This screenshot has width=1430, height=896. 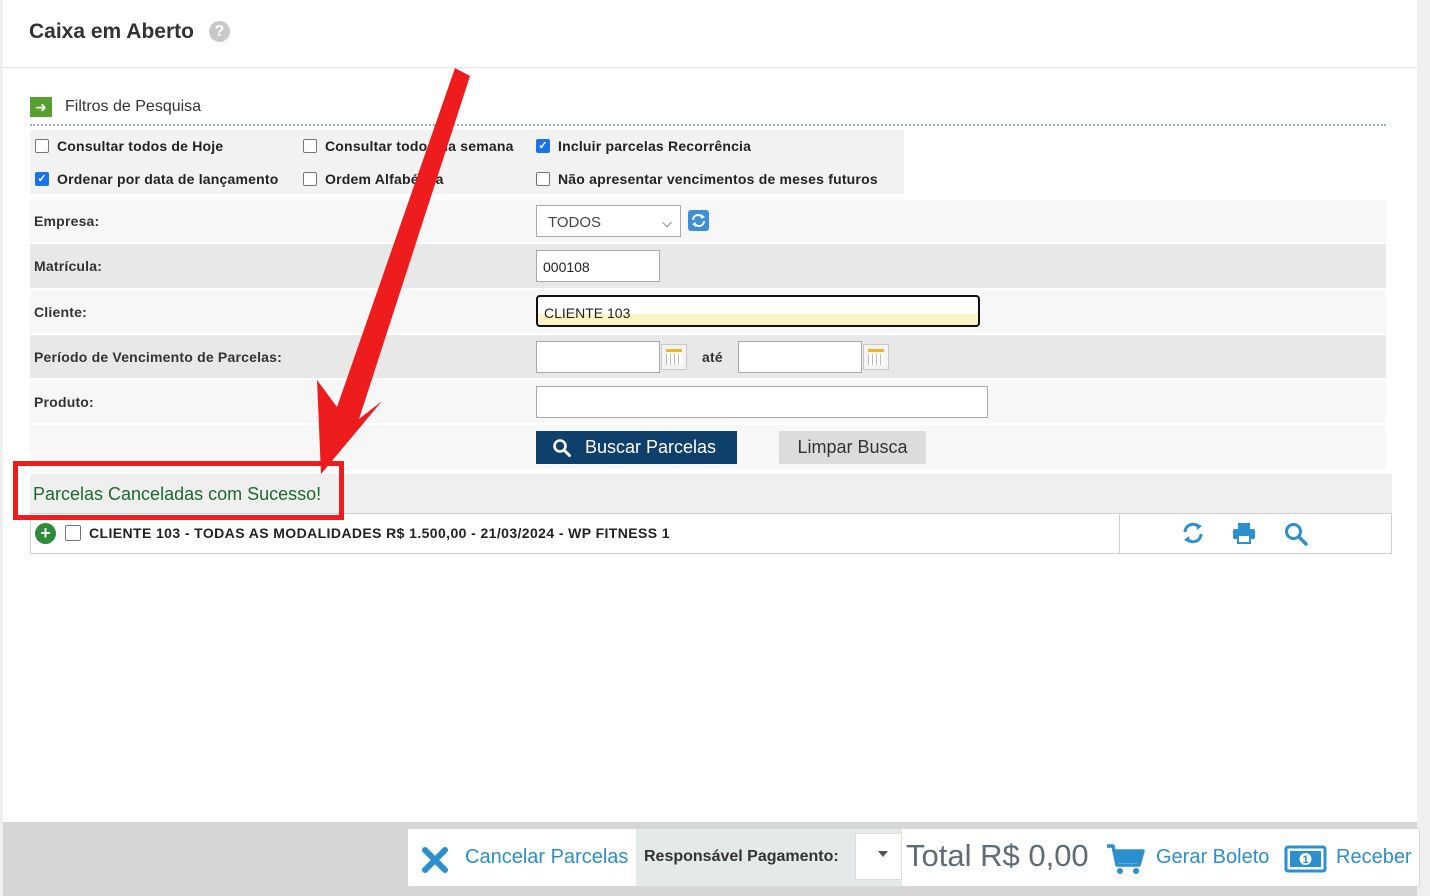 I want to click on arrow-right-icon: ➜, so click(x=41, y=107).